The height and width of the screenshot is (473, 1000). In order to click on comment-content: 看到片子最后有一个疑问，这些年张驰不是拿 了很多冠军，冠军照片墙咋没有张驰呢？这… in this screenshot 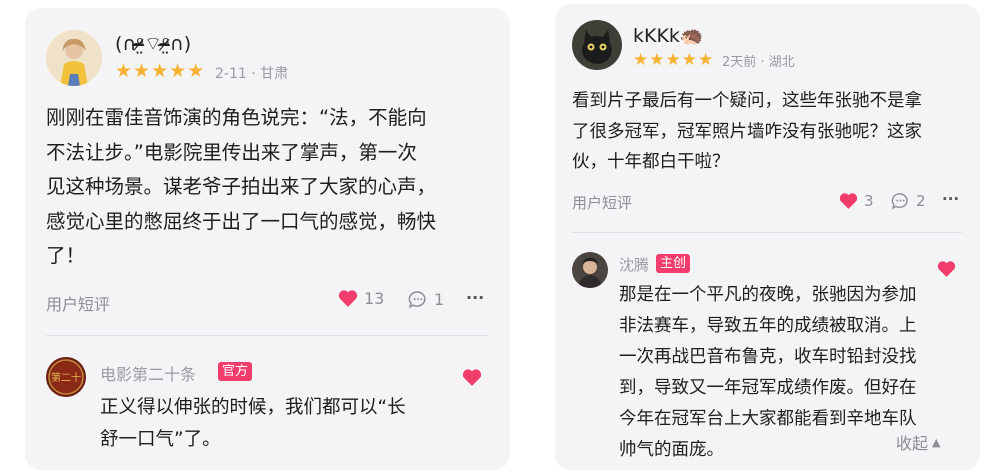, I will do `click(774, 132)`.